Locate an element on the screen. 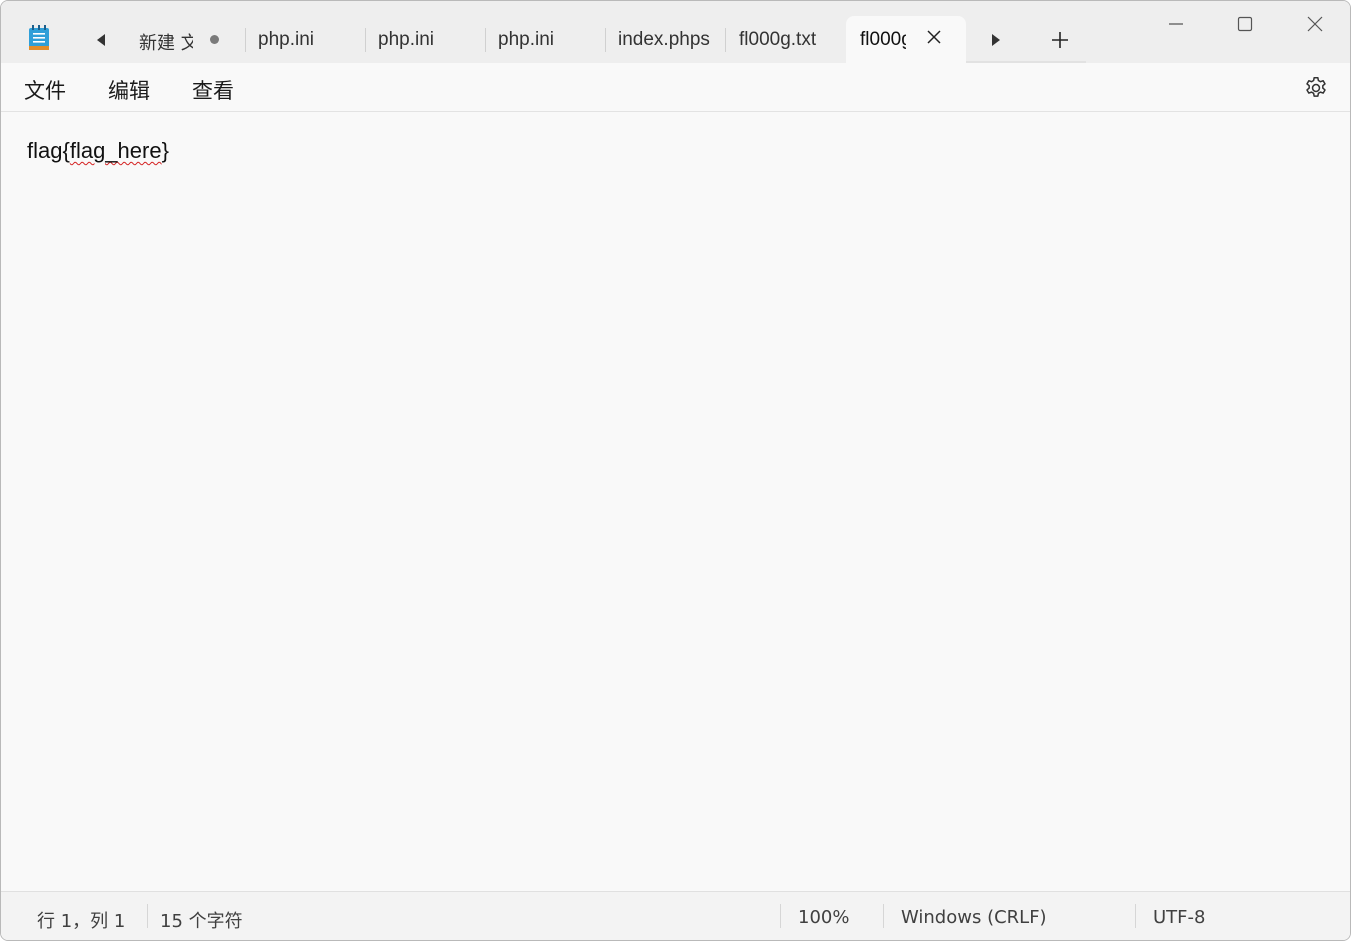  cursor-position: 行 1，列 1 is located at coordinates (81, 921).